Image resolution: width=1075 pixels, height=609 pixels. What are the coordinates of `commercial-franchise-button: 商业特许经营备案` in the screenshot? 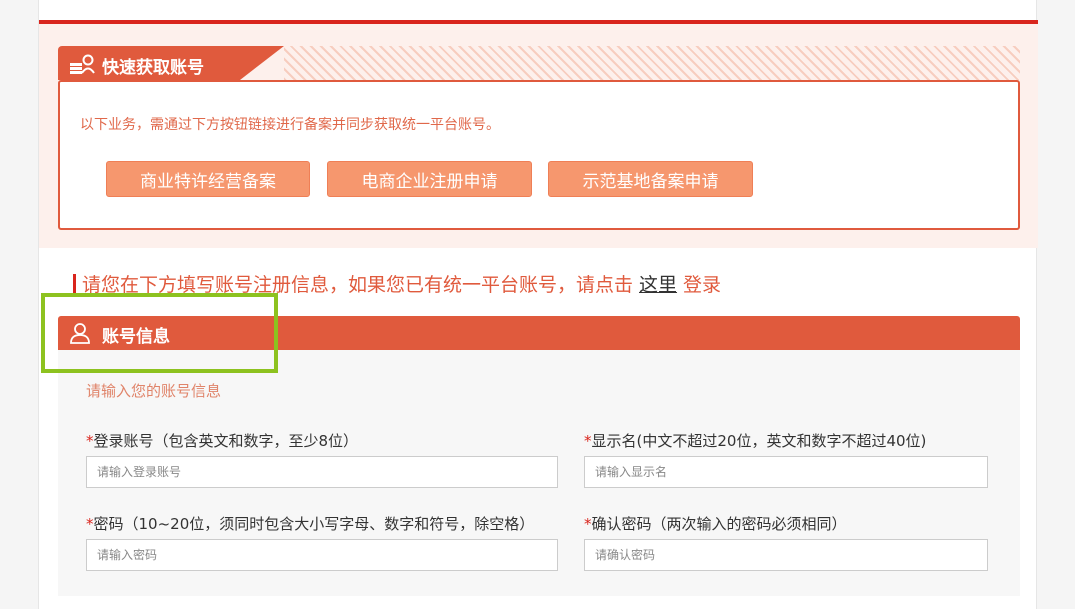 It's located at (208, 179).